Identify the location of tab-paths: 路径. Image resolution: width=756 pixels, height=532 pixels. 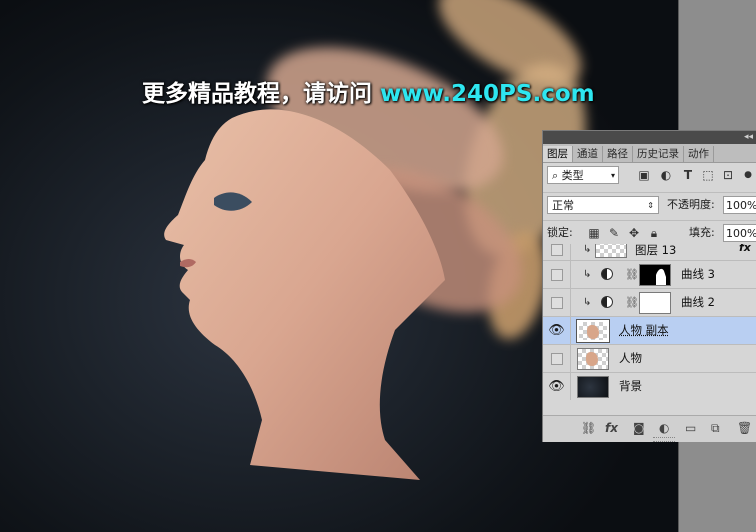
(618, 154).